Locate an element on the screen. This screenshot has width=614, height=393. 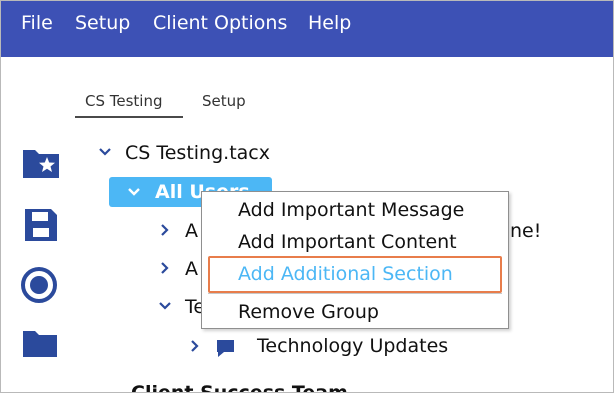
folder-icon is located at coordinates (41, 344).